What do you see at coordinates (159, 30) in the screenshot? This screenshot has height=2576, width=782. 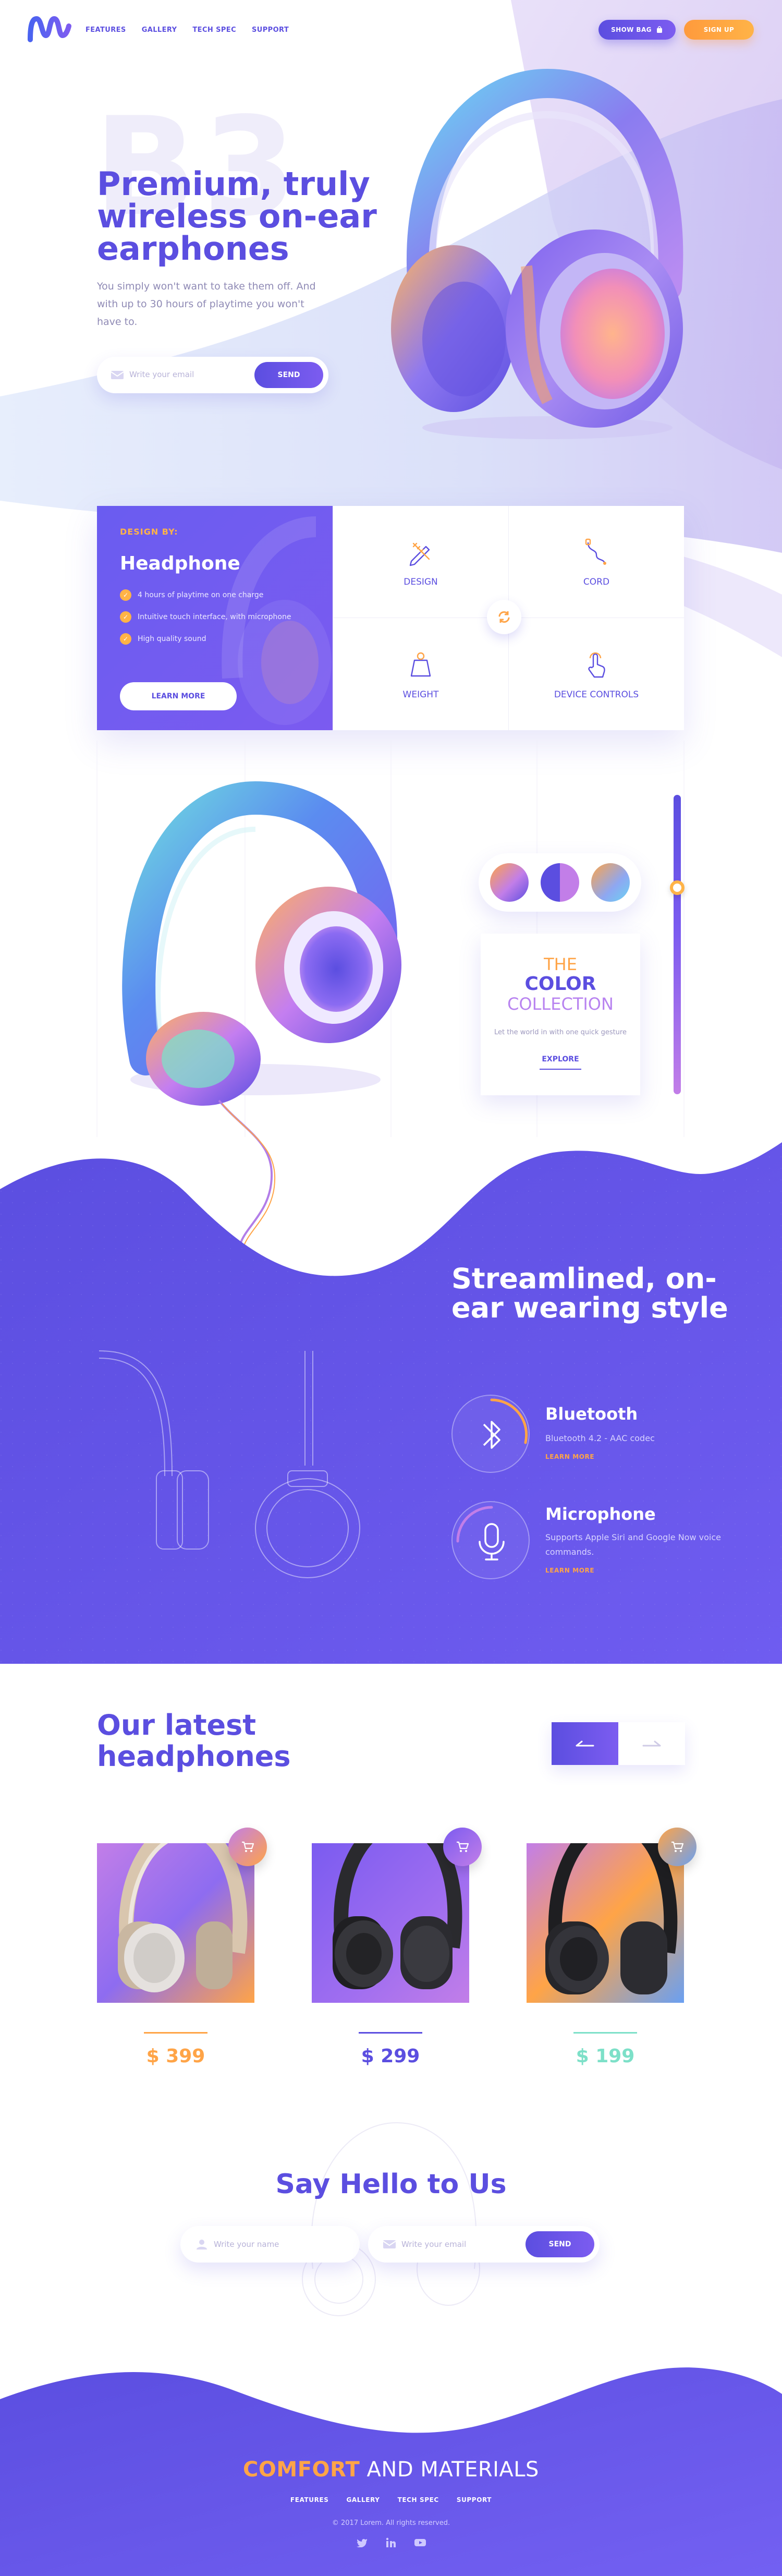 I see `nav-gallery: GALLERY` at bounding box center [159, 30].